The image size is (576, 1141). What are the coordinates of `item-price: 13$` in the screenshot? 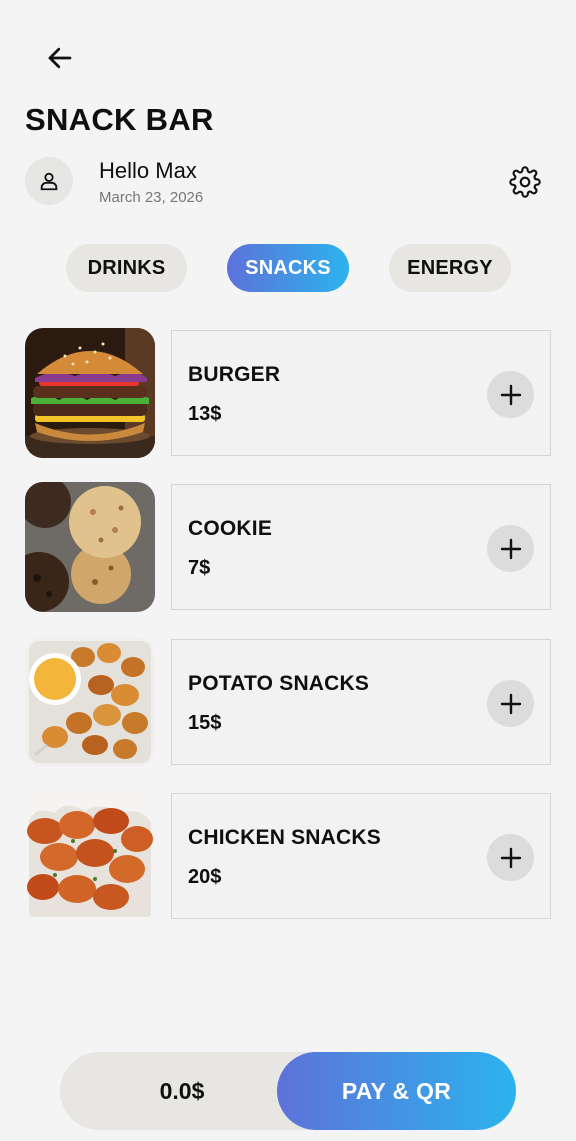 It's located at (205, 414).